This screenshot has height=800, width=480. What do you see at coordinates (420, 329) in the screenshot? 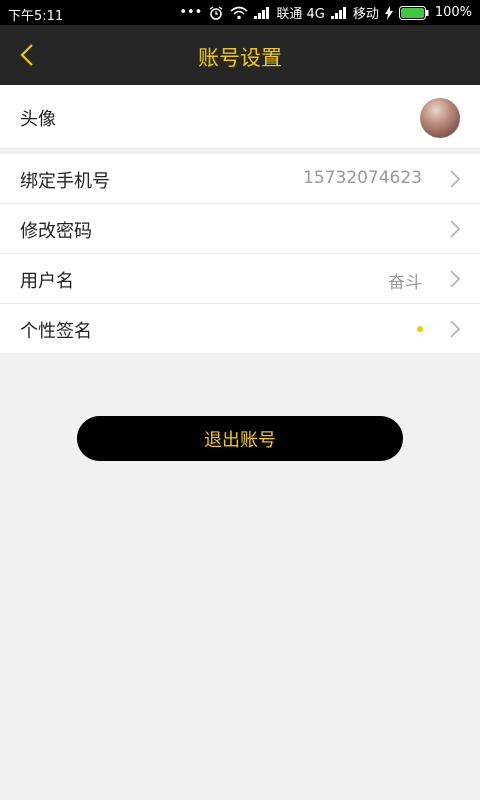
I see `unread-dot` at bounding box center [420, 329].